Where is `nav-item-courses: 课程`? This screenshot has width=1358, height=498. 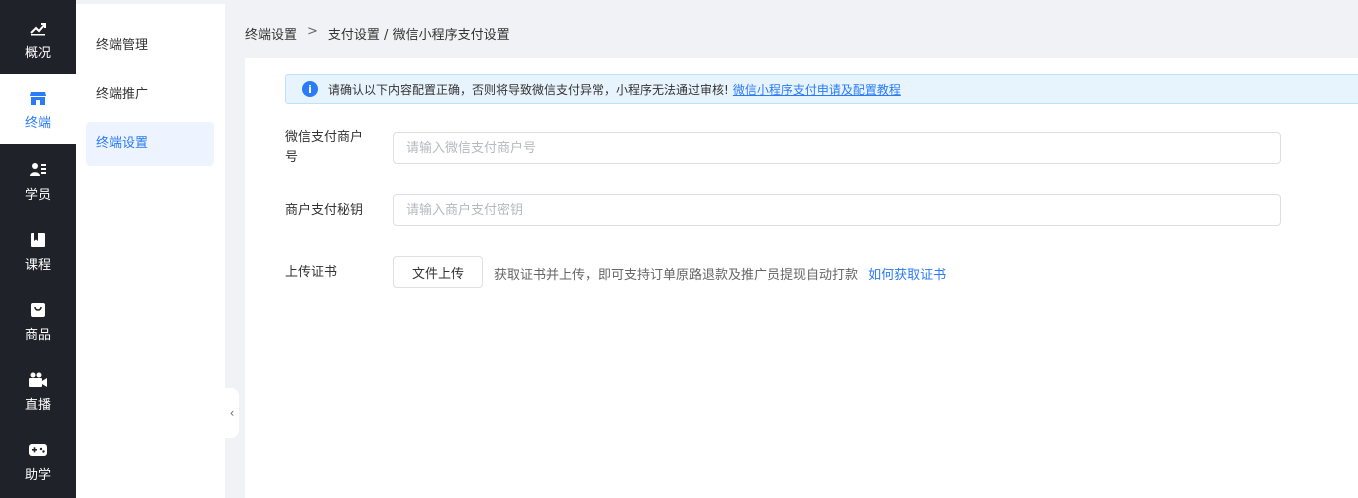
nav-item-courses: 课程 is located at coordinates (38, 251).